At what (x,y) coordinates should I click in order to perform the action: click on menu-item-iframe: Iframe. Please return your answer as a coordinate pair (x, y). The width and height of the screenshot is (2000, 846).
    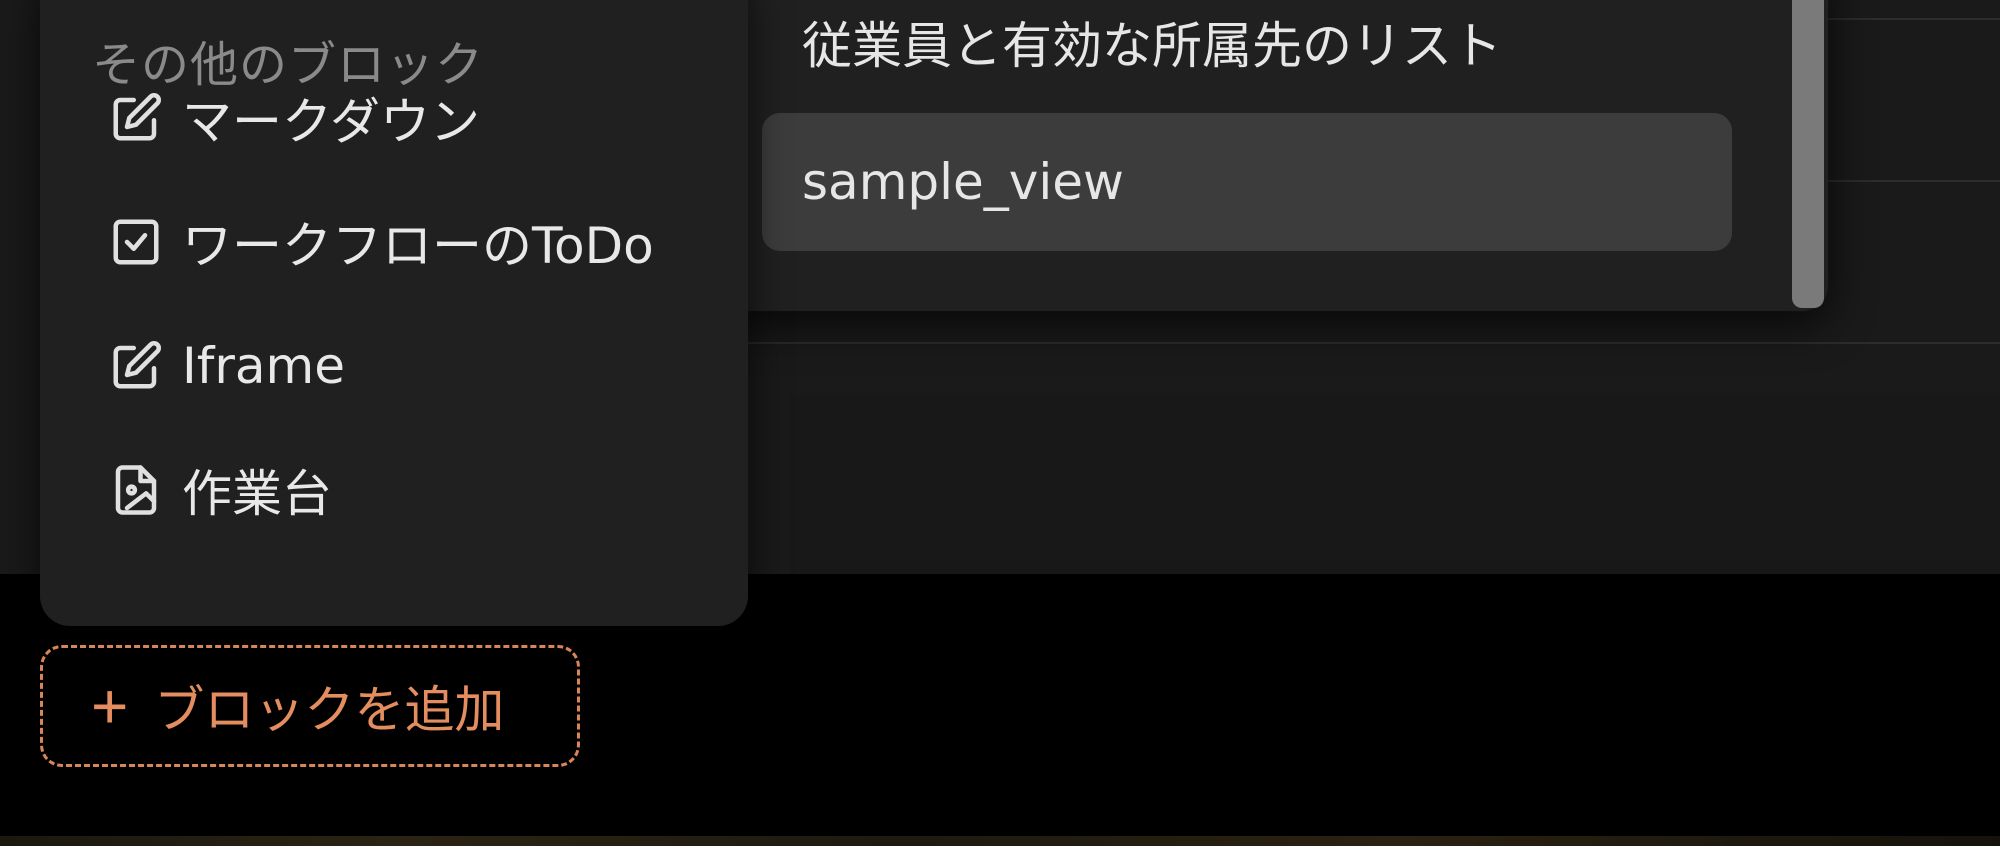
    Looking at the image, I should click on (226, 366).